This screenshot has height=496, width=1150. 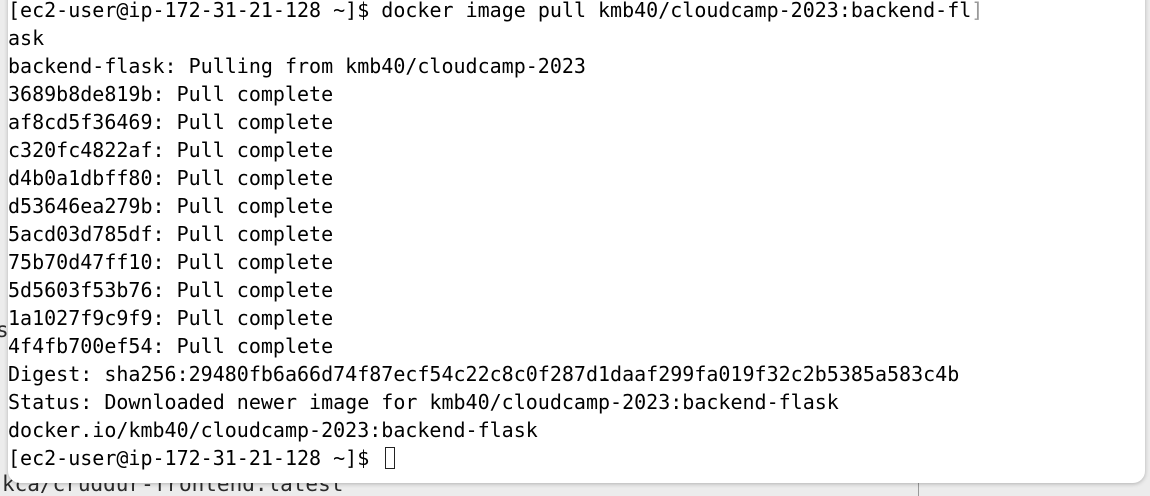 I want to click on output-line: d53646ea279b: Pull complete, so click(x=171, y=206).